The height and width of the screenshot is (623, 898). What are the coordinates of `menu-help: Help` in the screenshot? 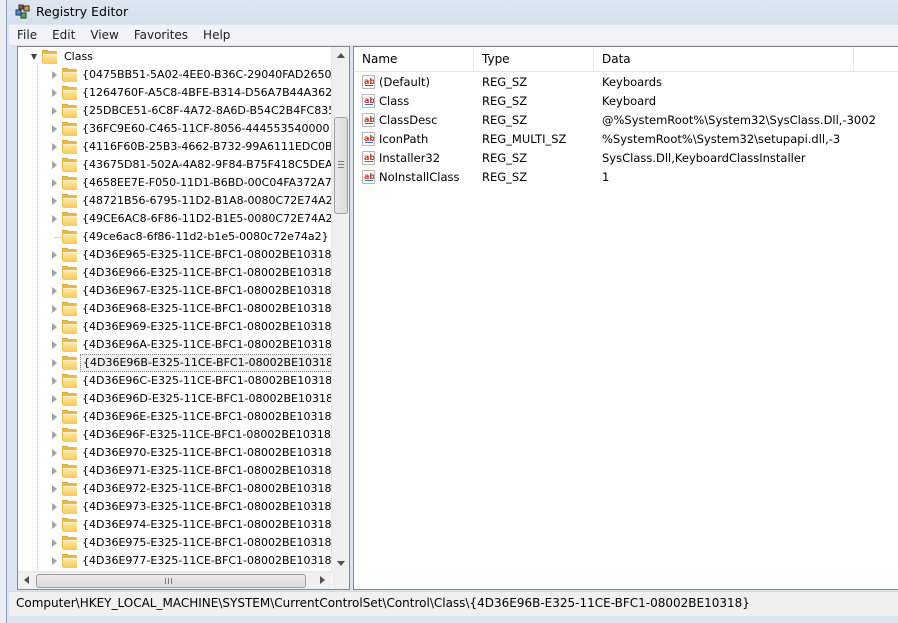 It's located at (216, 35).